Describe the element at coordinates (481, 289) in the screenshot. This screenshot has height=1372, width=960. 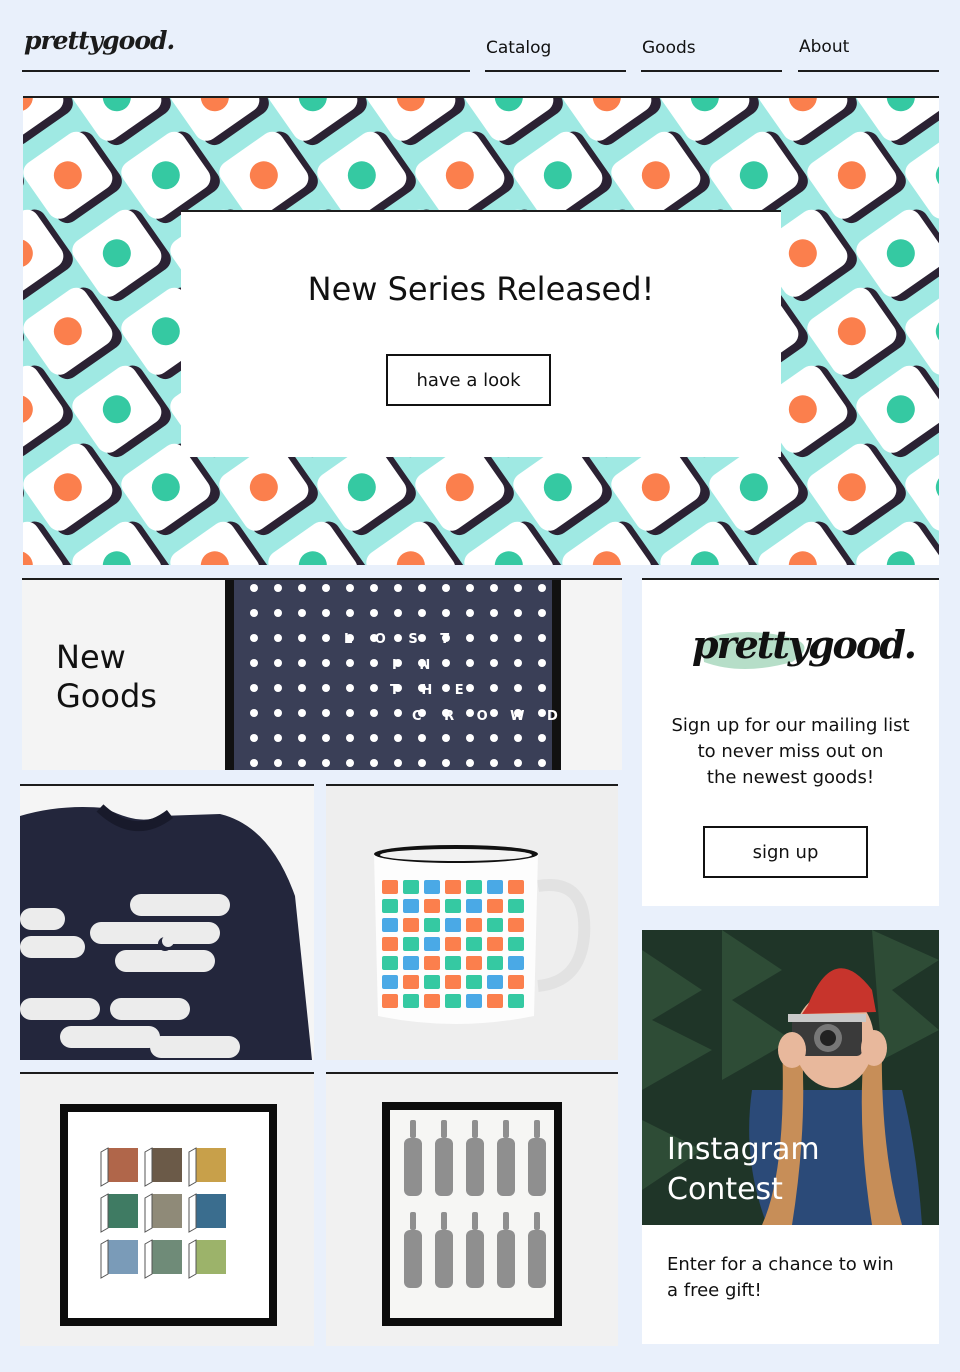
I see `hero-title: New Series Released!` at that location.